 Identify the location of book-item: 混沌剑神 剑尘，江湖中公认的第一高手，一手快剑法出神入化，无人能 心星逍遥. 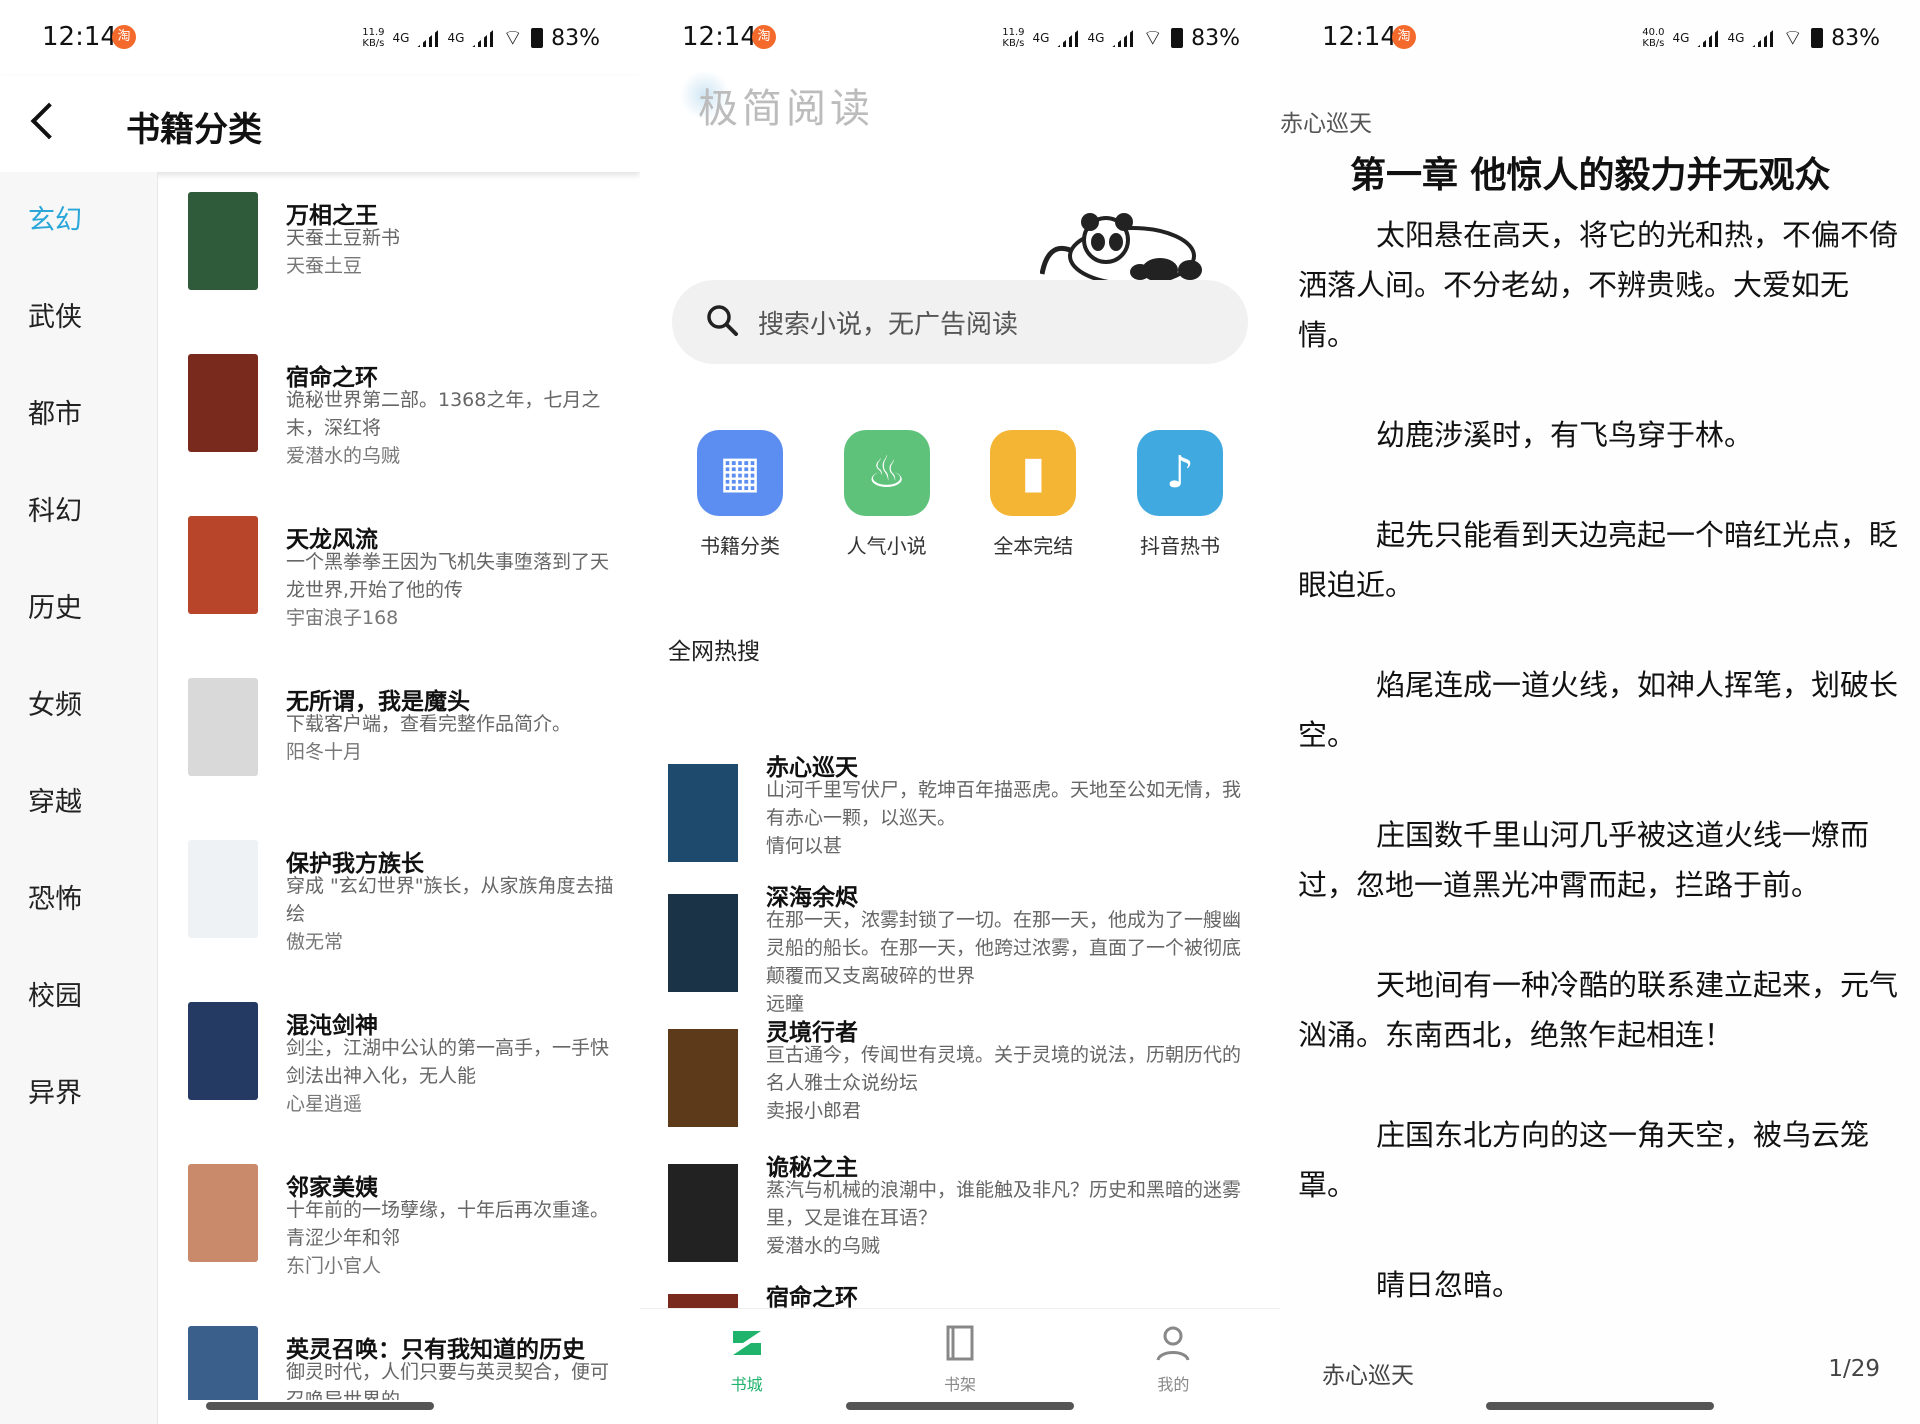
(400, 1063).